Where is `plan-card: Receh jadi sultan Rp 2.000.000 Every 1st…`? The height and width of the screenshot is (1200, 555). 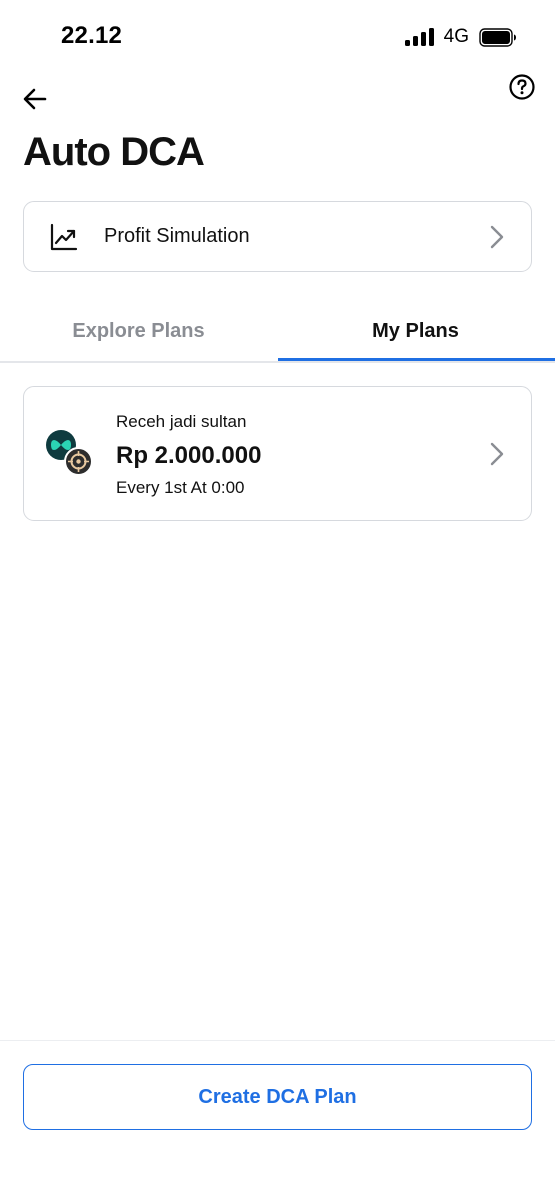
plan-card: Receh jadi sultan Rp 2.000.000 Every 1st… is located at coordinates (277, 453).